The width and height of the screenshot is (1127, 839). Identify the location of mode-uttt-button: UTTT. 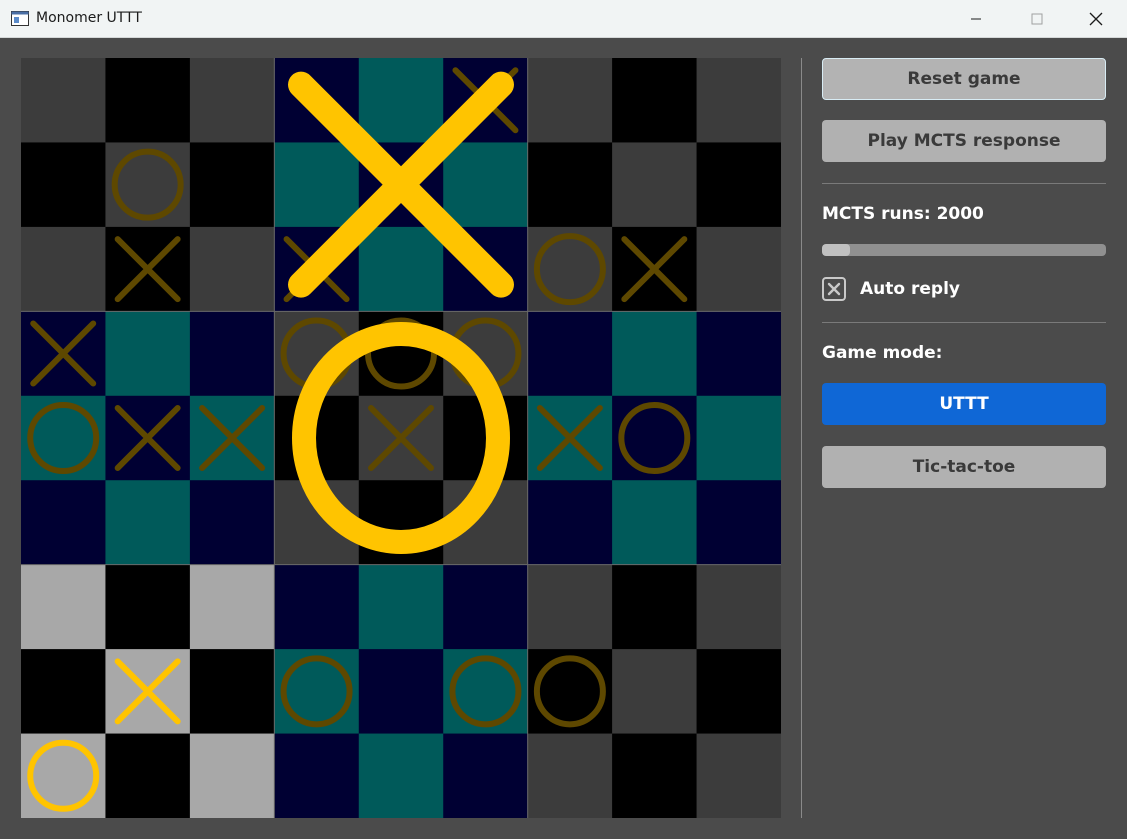
(964, 404).